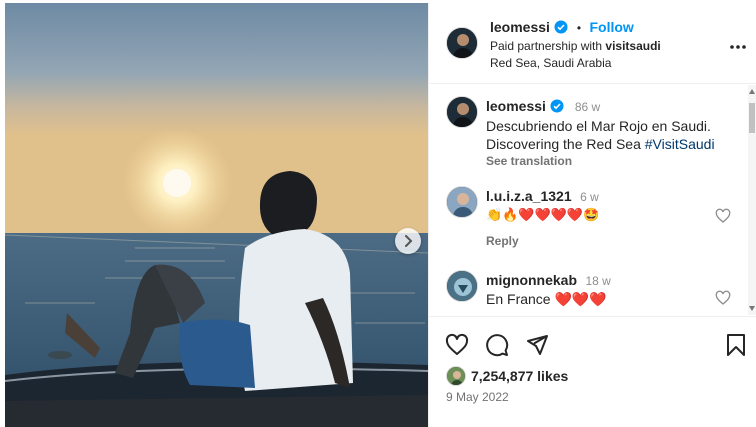 The width and height of the screenshot is (756, 427). What do you see at coordinates (752, 200) in the screenshot?
I see `comments-scrollbar` at bounding box center [752, 200].